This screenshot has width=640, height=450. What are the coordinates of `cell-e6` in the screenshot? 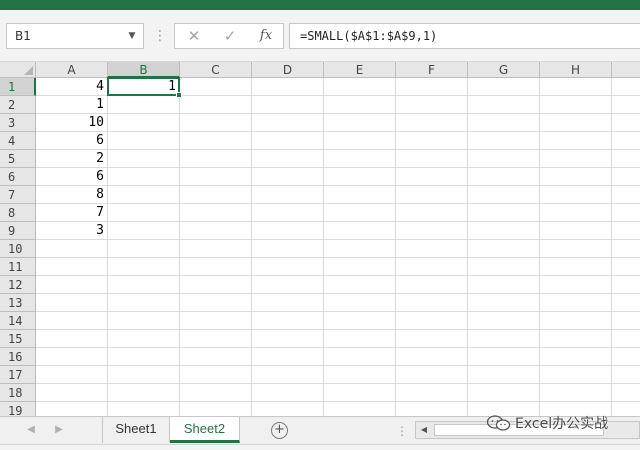 It's located at (360, 177).